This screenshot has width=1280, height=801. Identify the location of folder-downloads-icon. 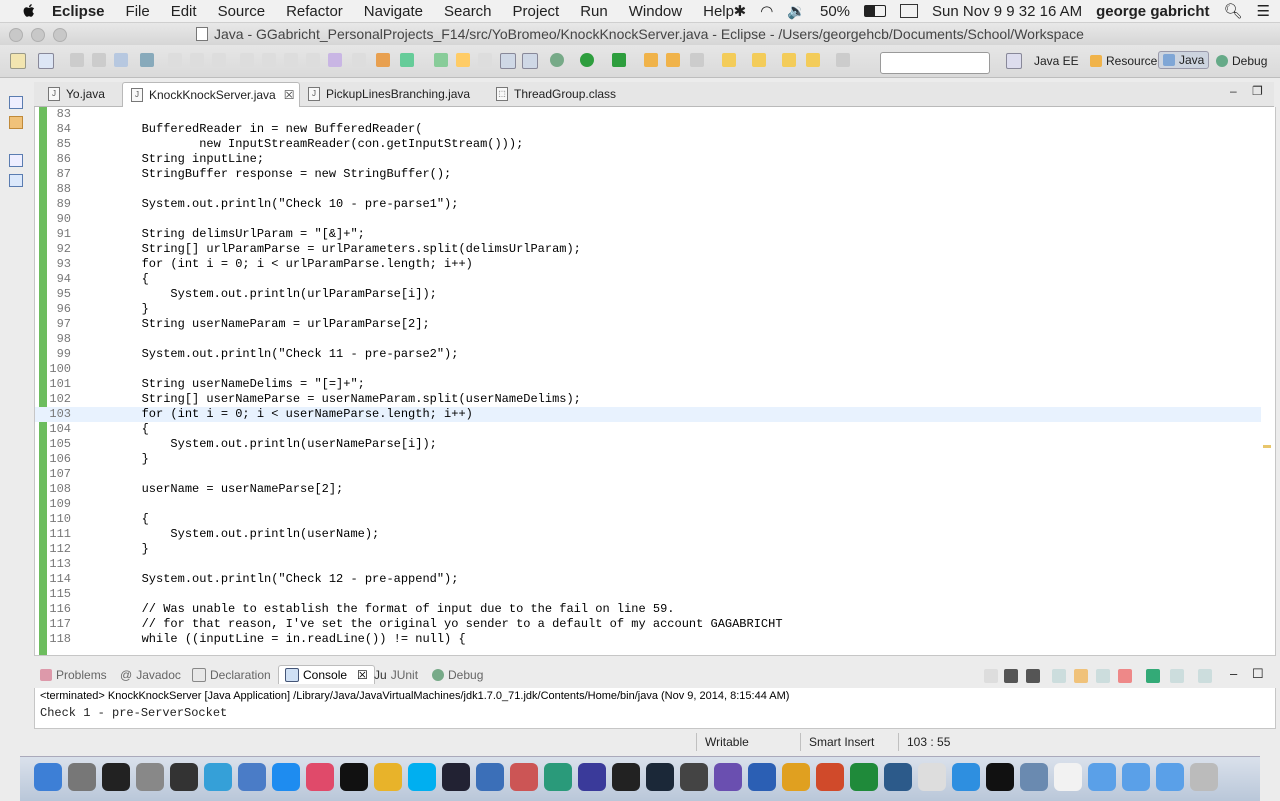
(1170, 777).